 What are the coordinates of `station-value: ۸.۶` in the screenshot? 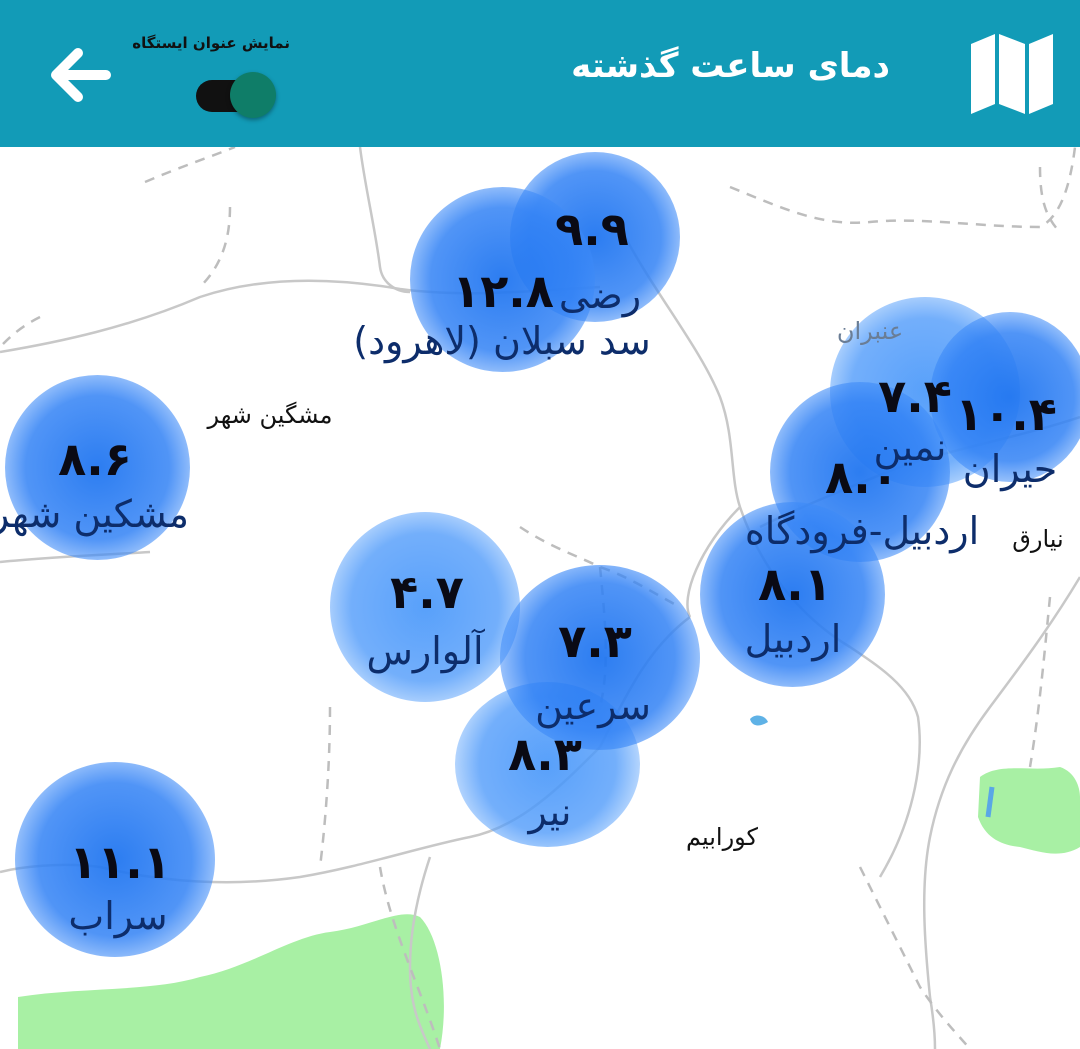 It's located at (95, 459).